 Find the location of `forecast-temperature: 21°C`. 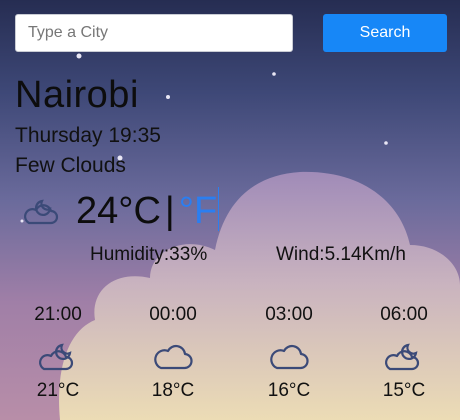

forecast-temperature: 21°C is located at coordinates (58, 390).